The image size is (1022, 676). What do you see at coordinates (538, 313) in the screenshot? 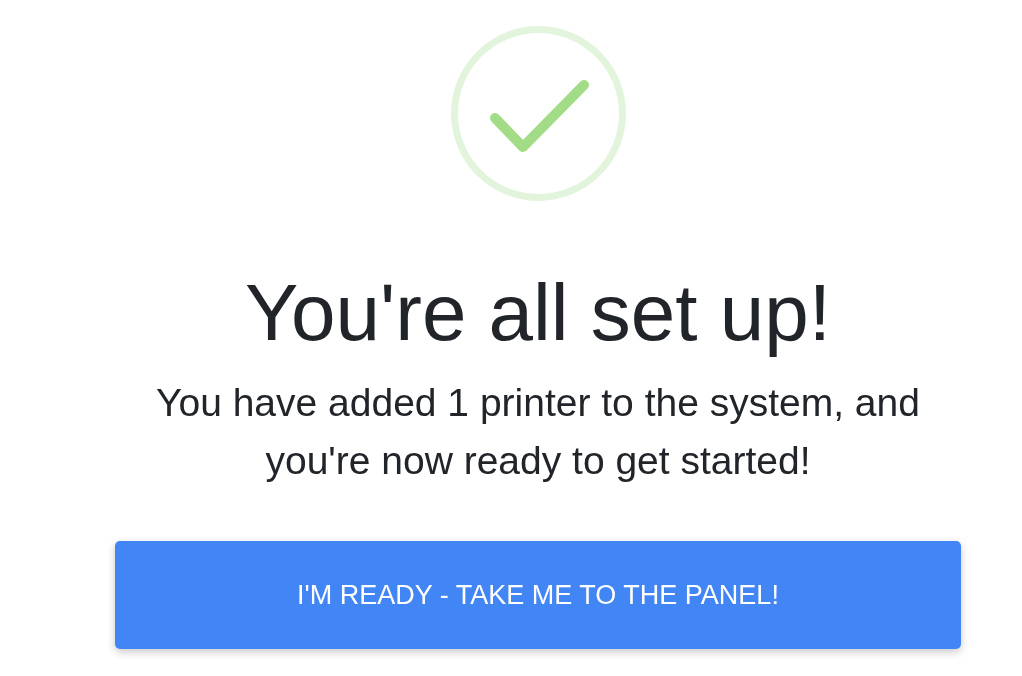
I see `success-heading: You're all set up!` at bounding box center [538, 313].